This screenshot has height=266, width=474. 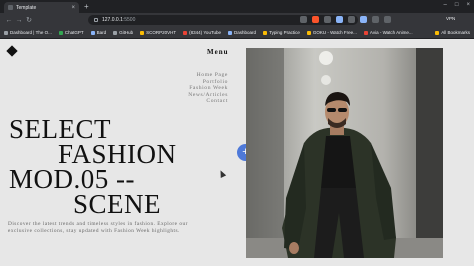 What do you see at coordinates (29, 20) in the screenshot?
I see `reload-icon: ↻` at bounding box center [29, 20].